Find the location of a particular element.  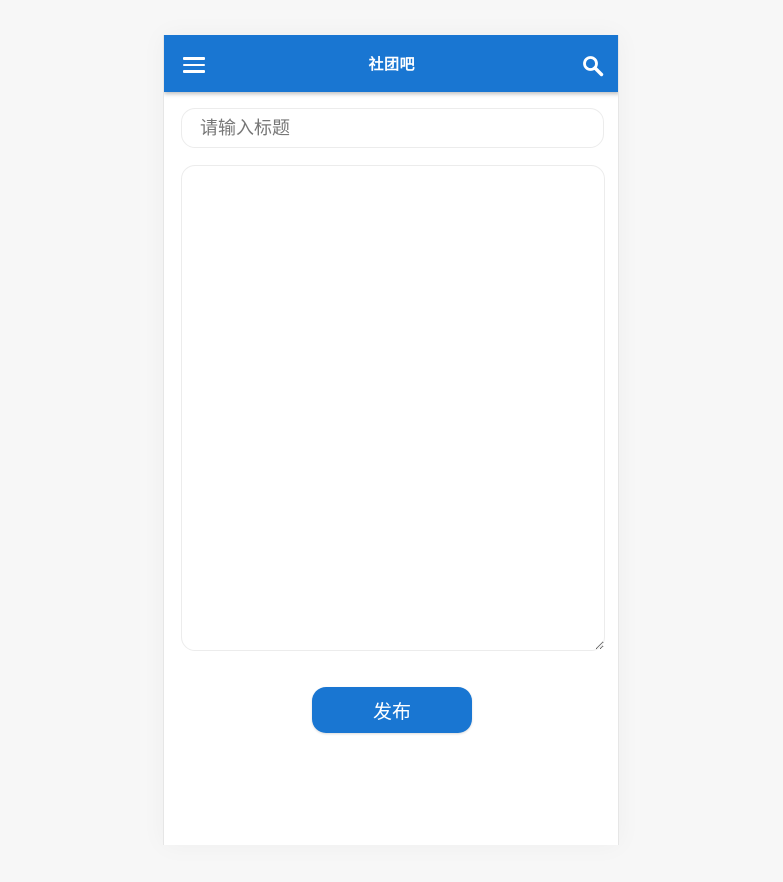

app-title: 社团吧 is located at coordinates (392, 64).